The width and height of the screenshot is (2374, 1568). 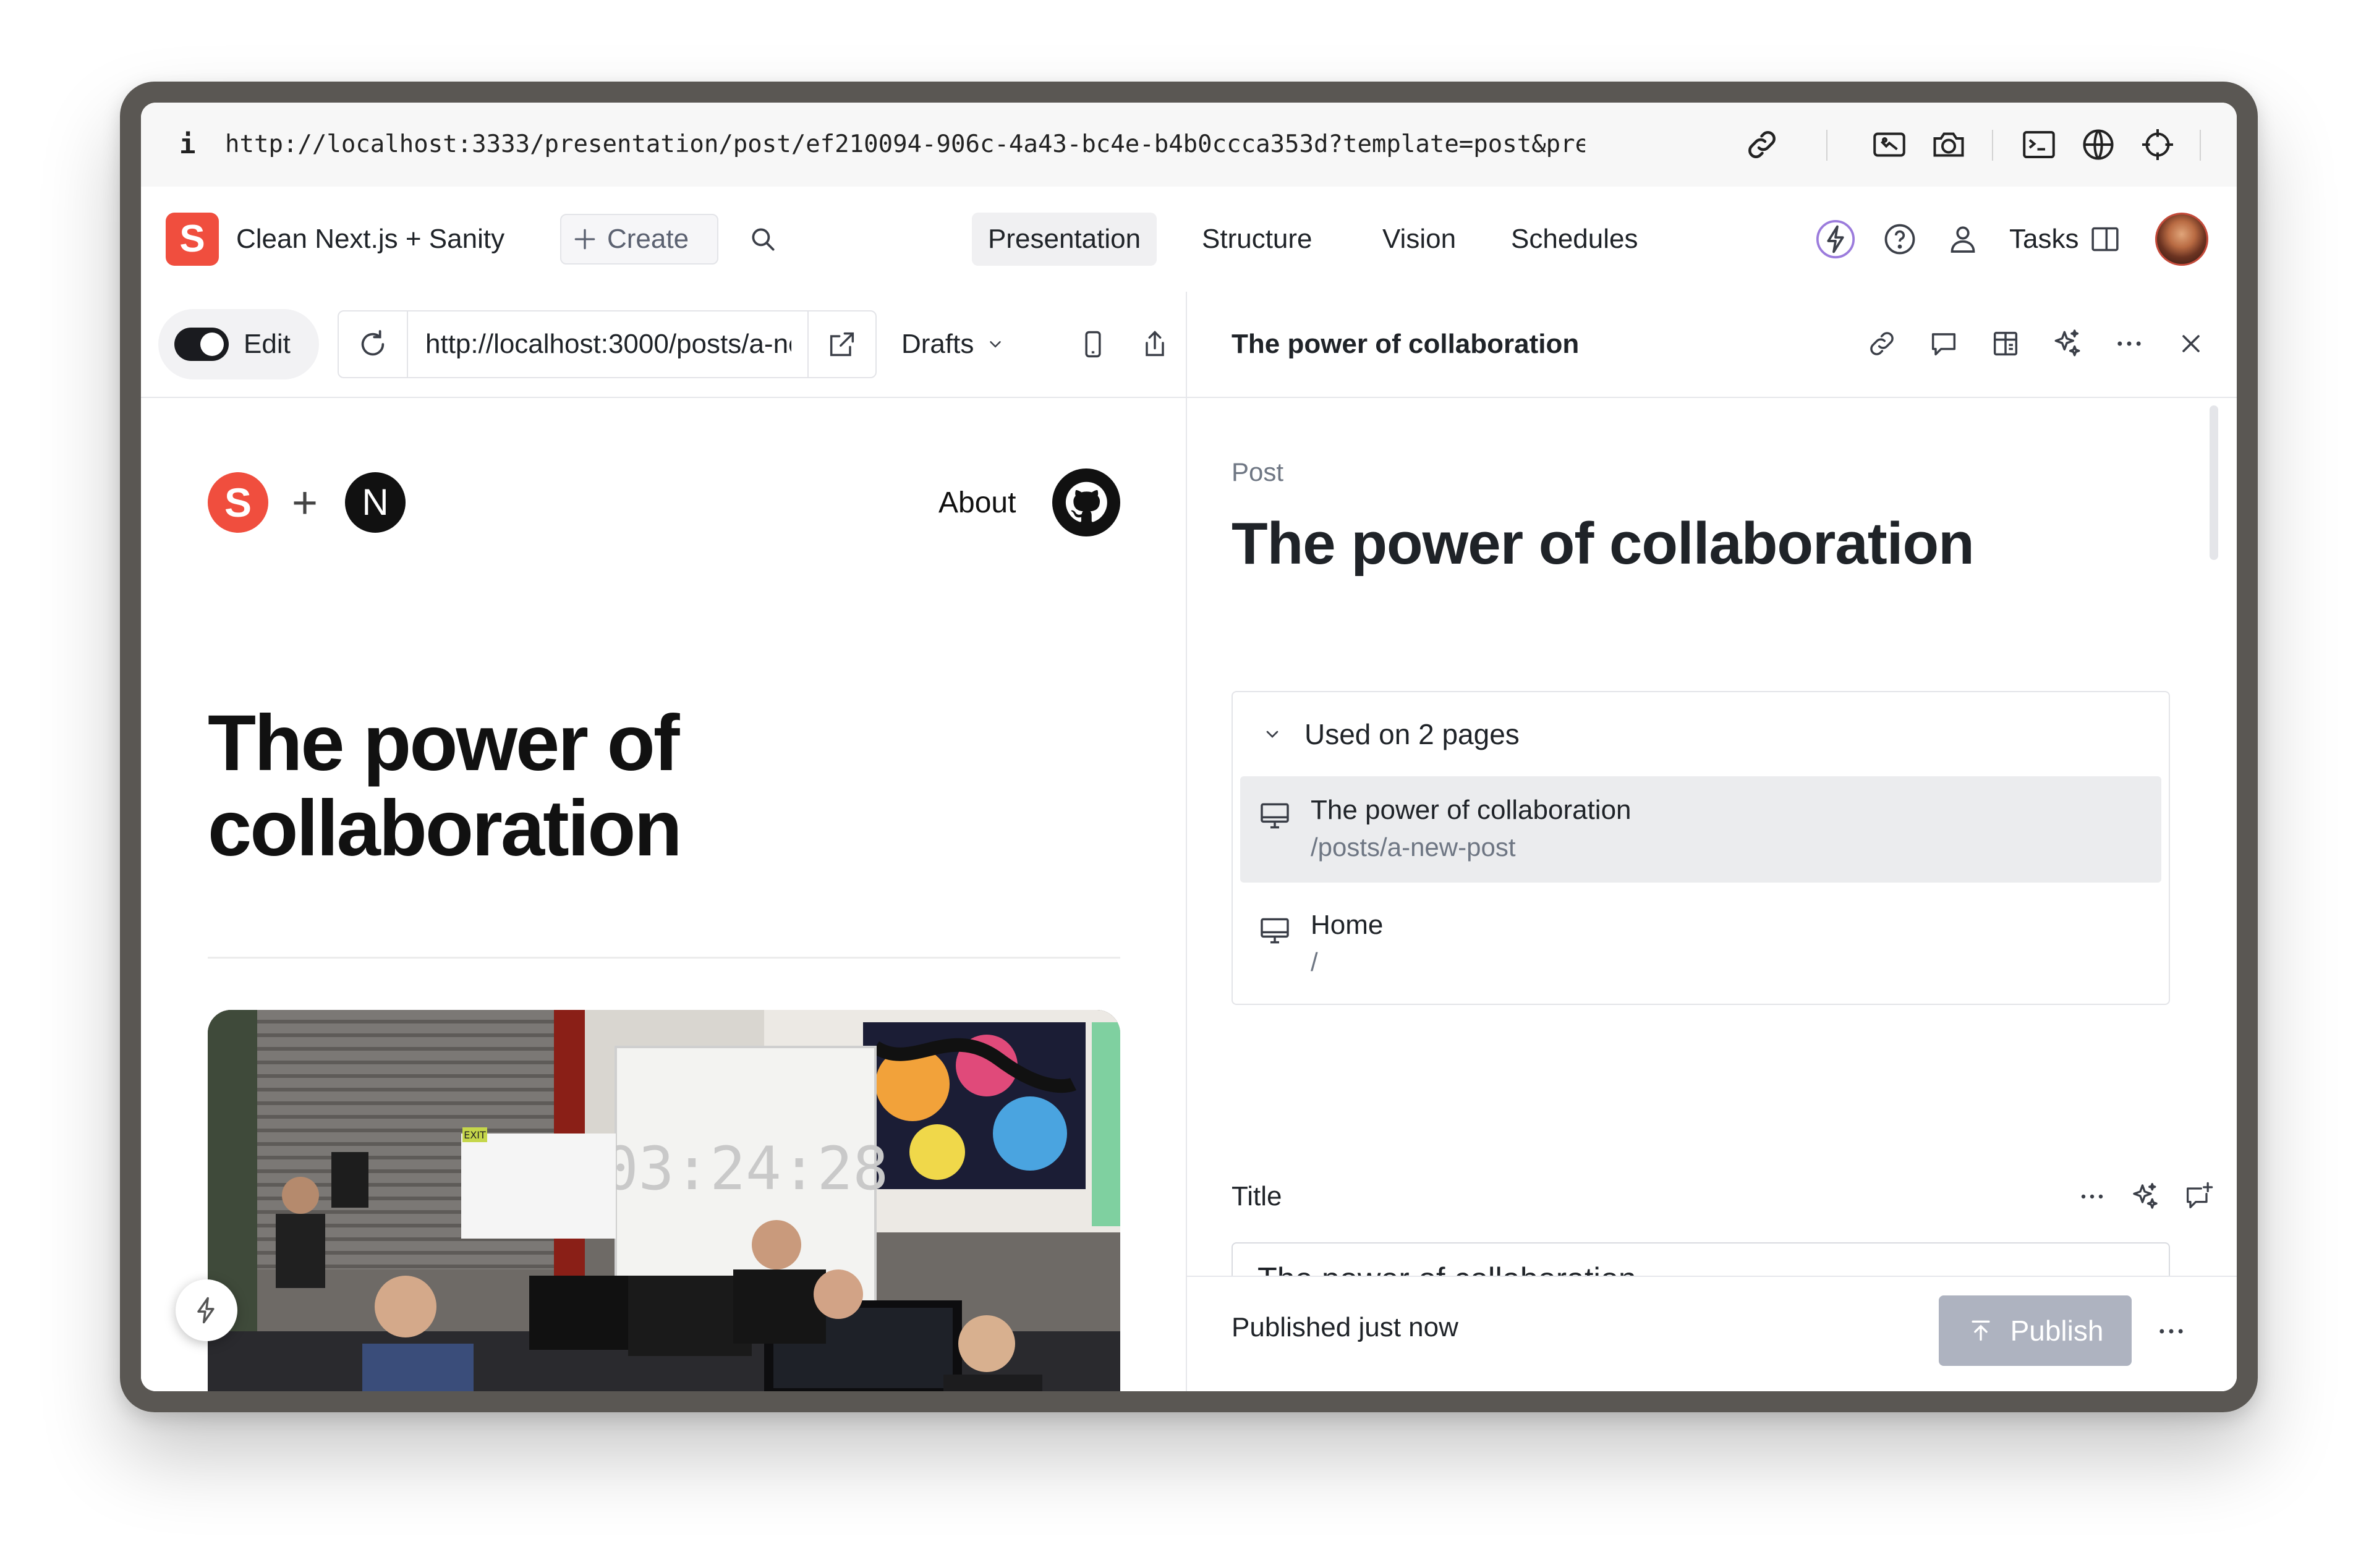 What do you see at coordinates (305, 503) in the screenshot?
I see `site-logo-plus: +` at bounding box center [305, 503].